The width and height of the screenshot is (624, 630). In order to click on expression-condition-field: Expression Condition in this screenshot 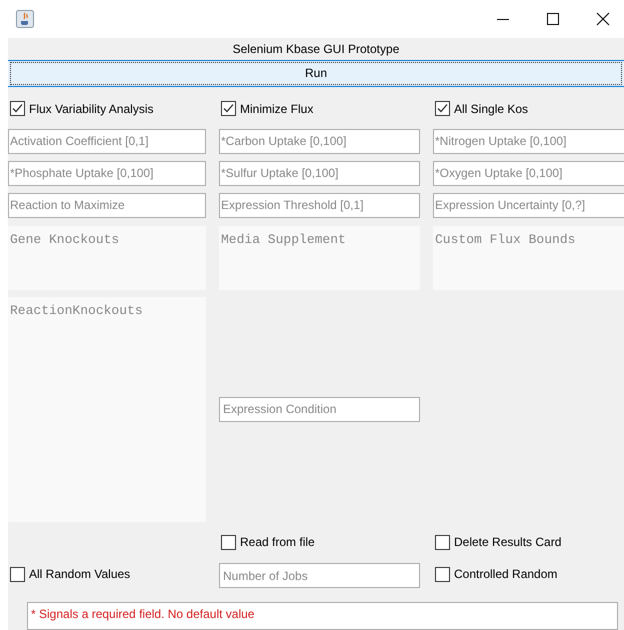, I will do `click(319, 409)`.